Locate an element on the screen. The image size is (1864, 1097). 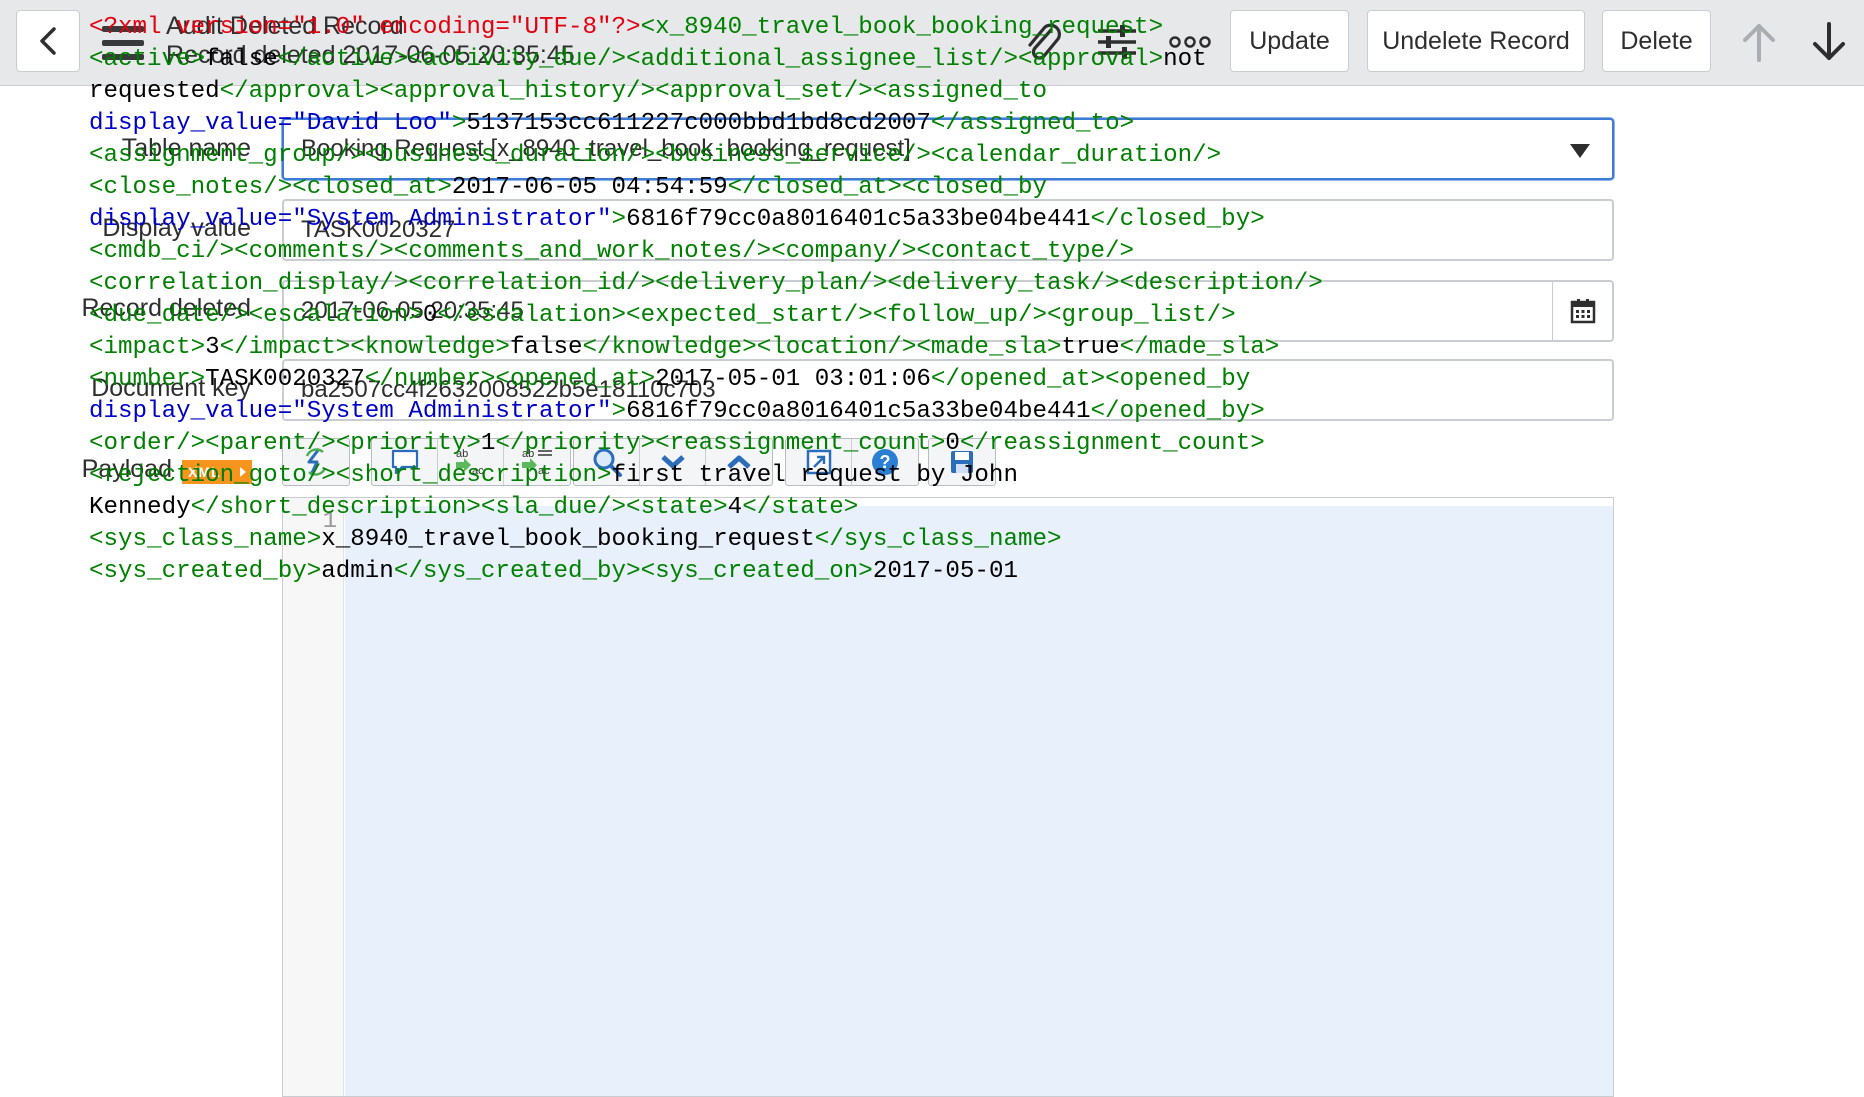
code-token: 3 is located at coordinates (212, 347).